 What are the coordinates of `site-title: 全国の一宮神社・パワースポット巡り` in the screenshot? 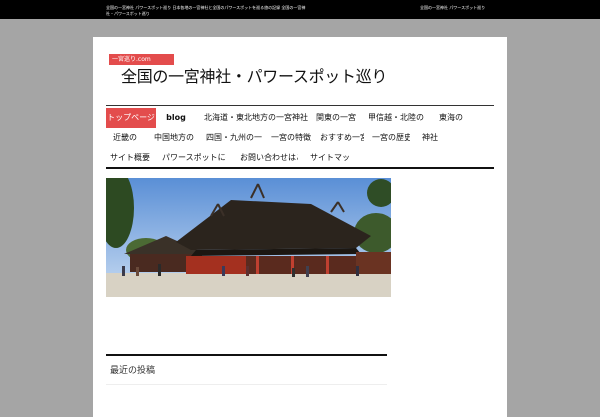 It's located at (254, 77).